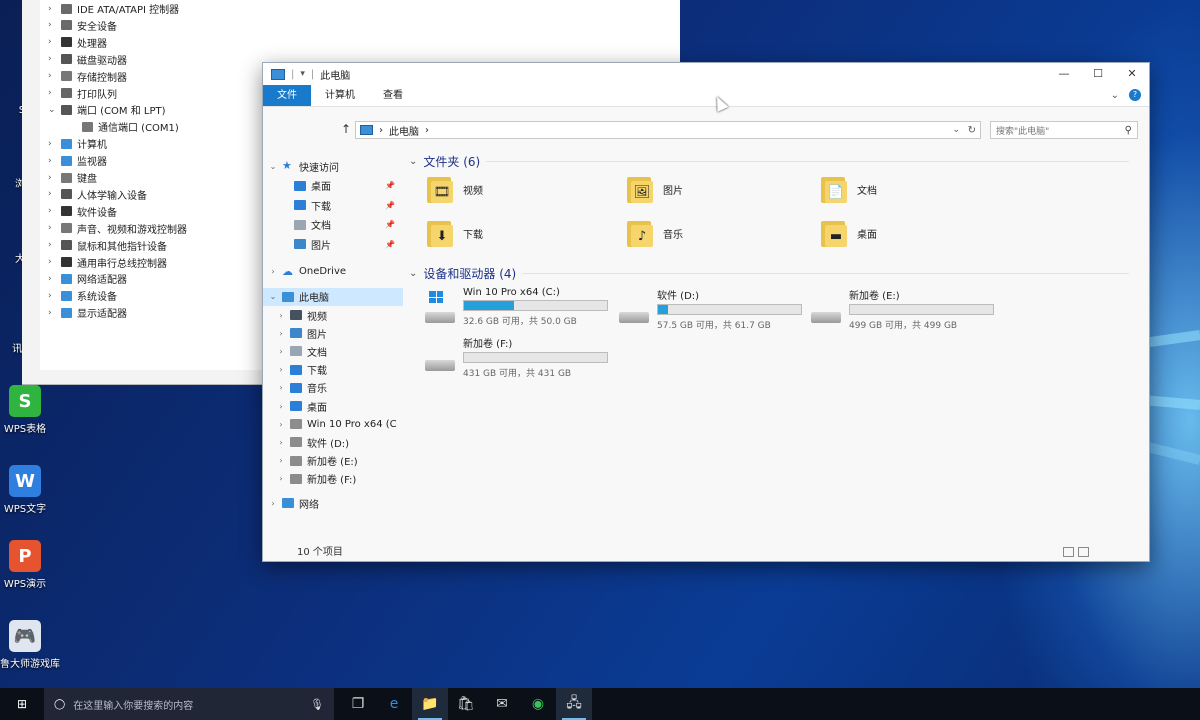  What do you see at coordinates (333, 205) in the screenshot?
I see `nav-pinned-item: 下载 📌` at bounding box center [333, 205].